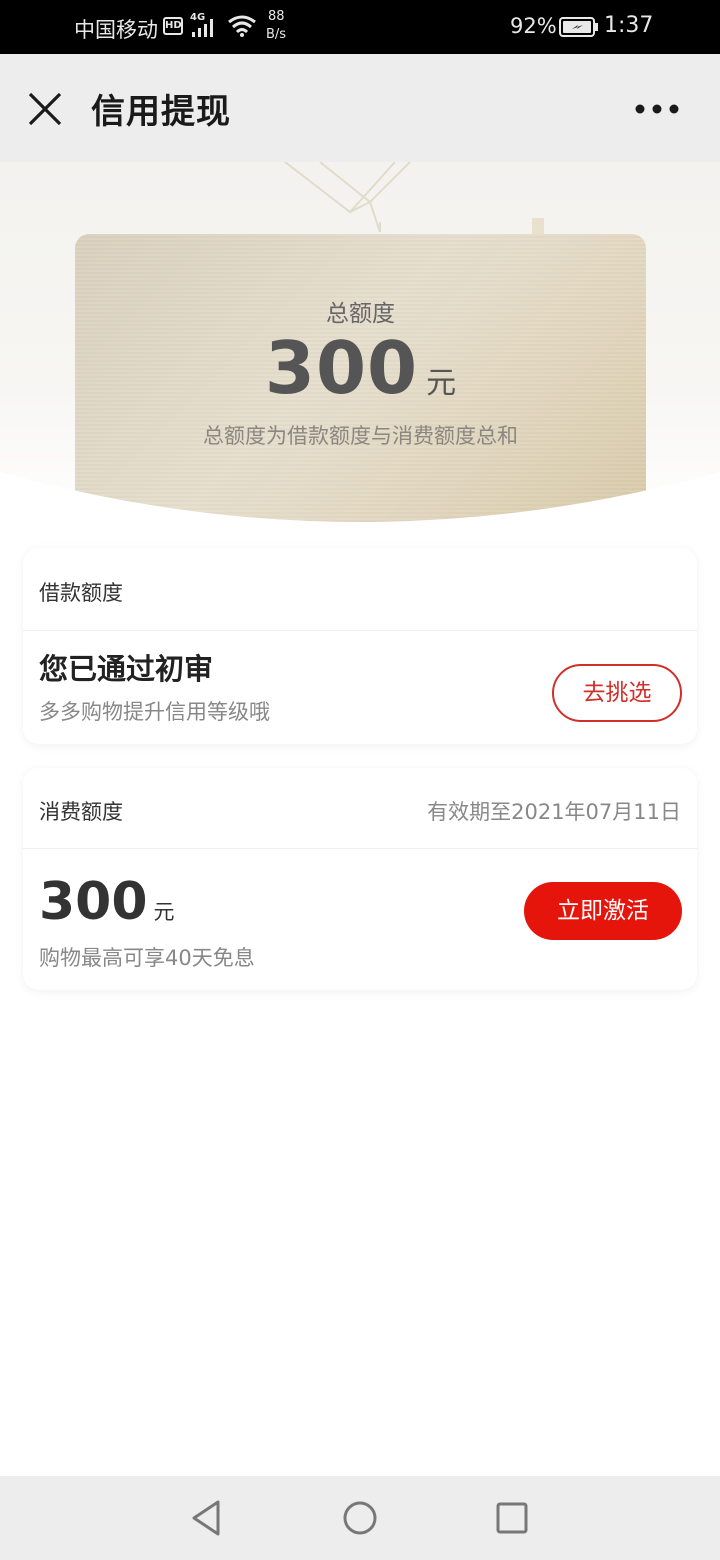  I want to click on total-quota-amount-row: 300 元, so click(360, 368).